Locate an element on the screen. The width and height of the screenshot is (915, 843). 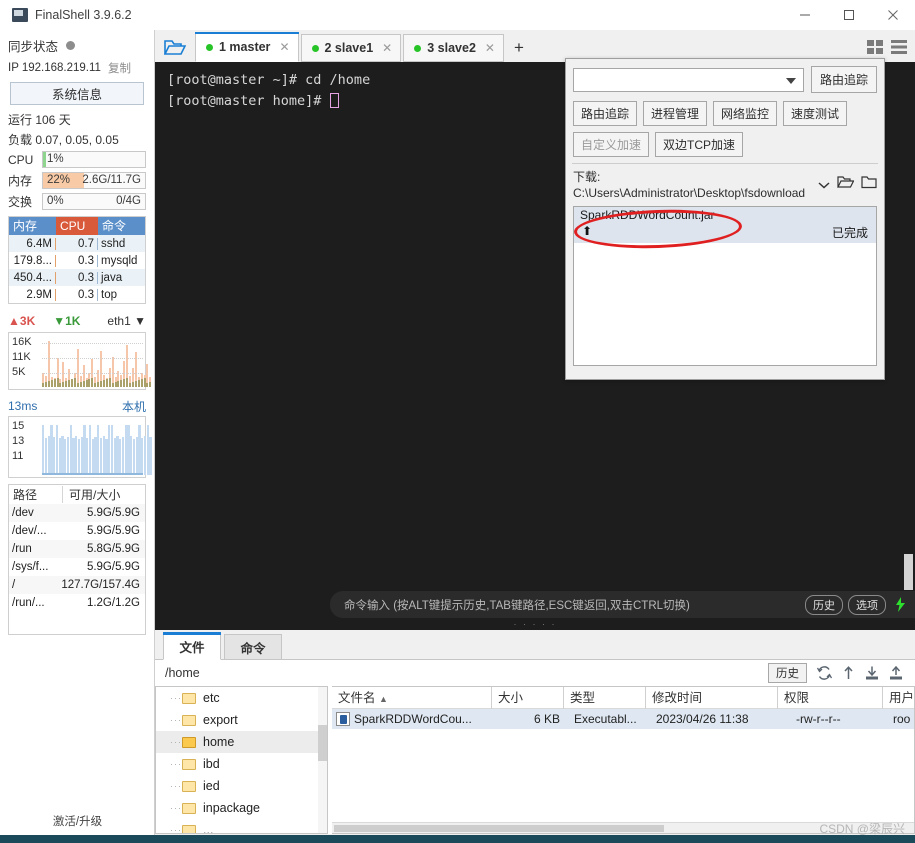
file-list-scrollbar-thumb is located at coordinates (498, 828).